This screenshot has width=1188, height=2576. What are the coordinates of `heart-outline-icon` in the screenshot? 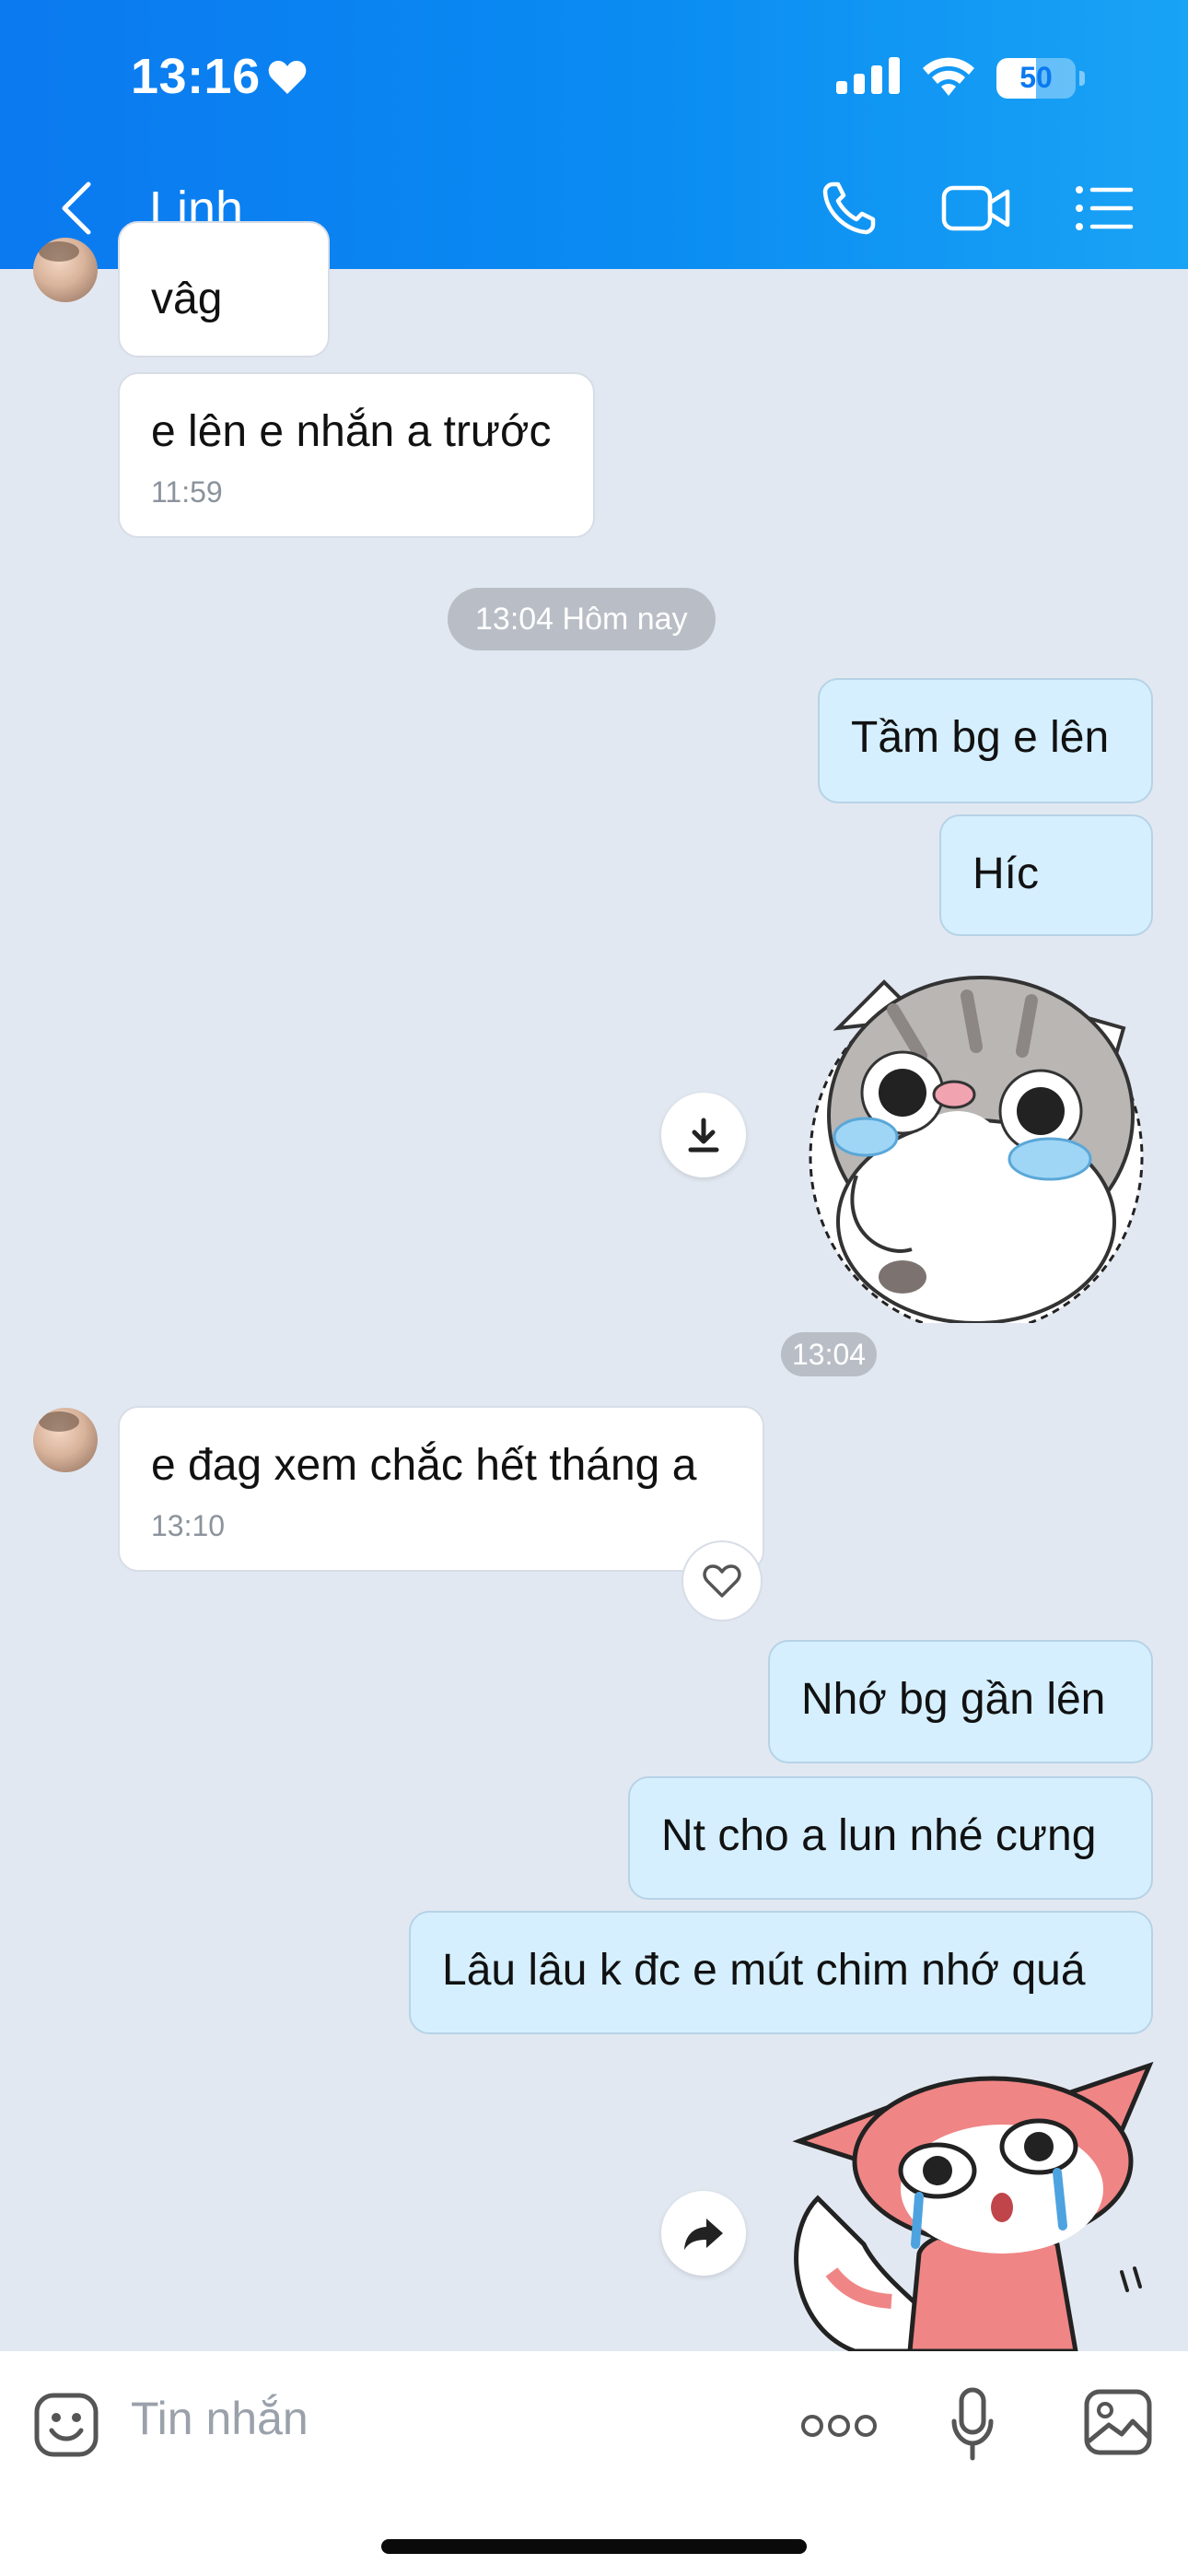 It's located at (722, 1581).